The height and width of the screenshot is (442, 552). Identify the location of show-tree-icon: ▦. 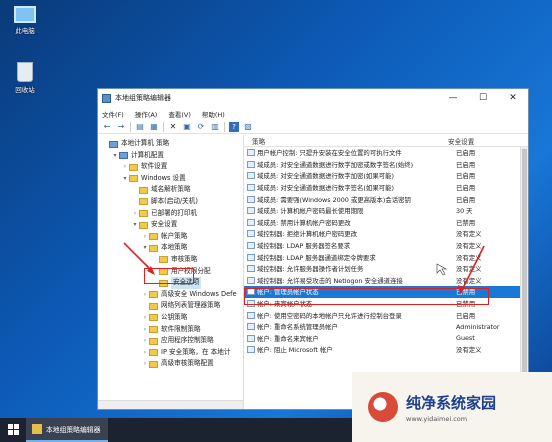
(154, 127).